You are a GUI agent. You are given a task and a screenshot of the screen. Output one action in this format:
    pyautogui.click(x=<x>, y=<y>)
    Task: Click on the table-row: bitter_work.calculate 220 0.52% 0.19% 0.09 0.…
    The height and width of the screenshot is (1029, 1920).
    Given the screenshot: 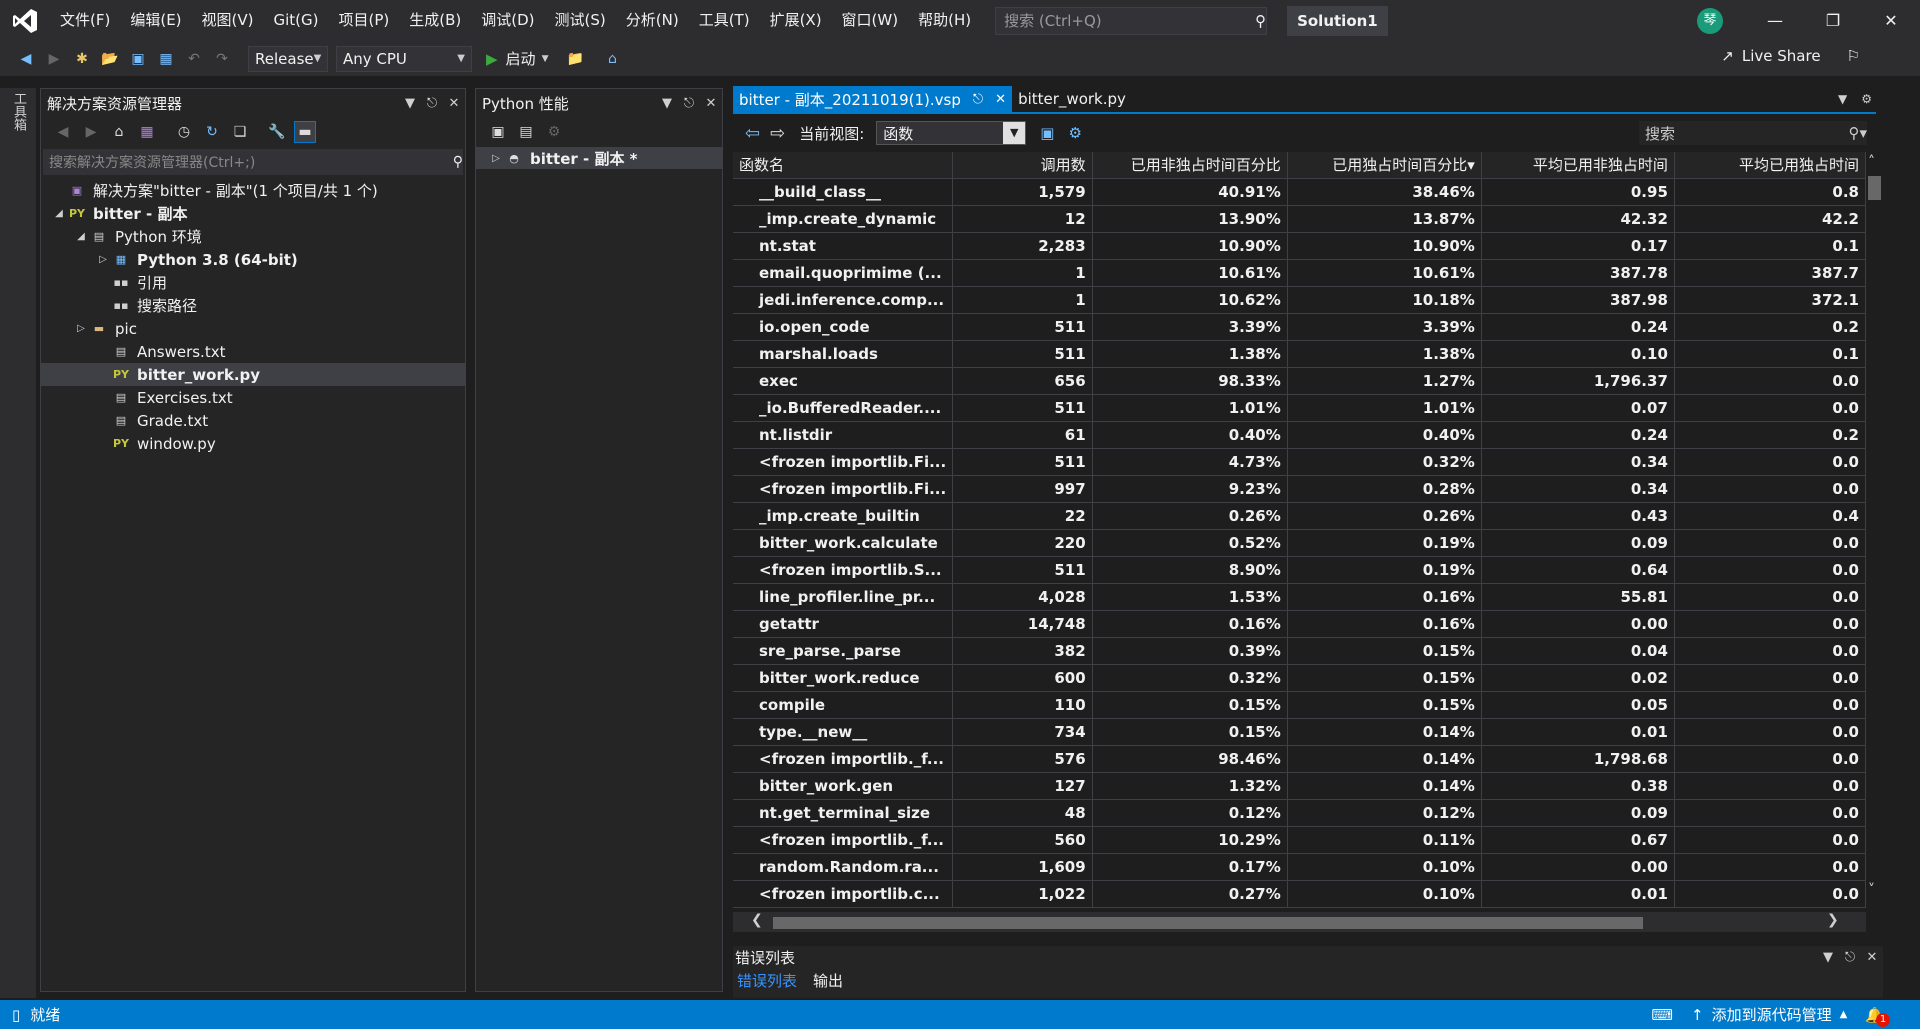 What is the action you would take?
    pyautogui.click(x=1299, y=543)
    